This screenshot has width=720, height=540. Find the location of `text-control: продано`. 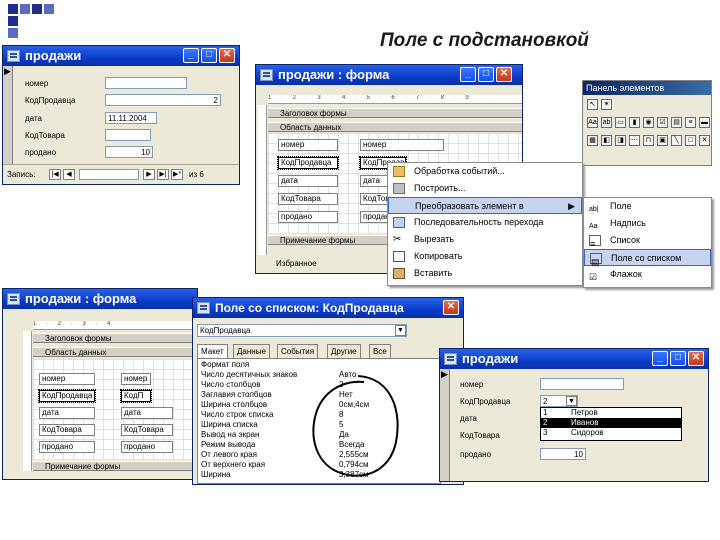

text-control: продано is located at coordinates (147, 447).